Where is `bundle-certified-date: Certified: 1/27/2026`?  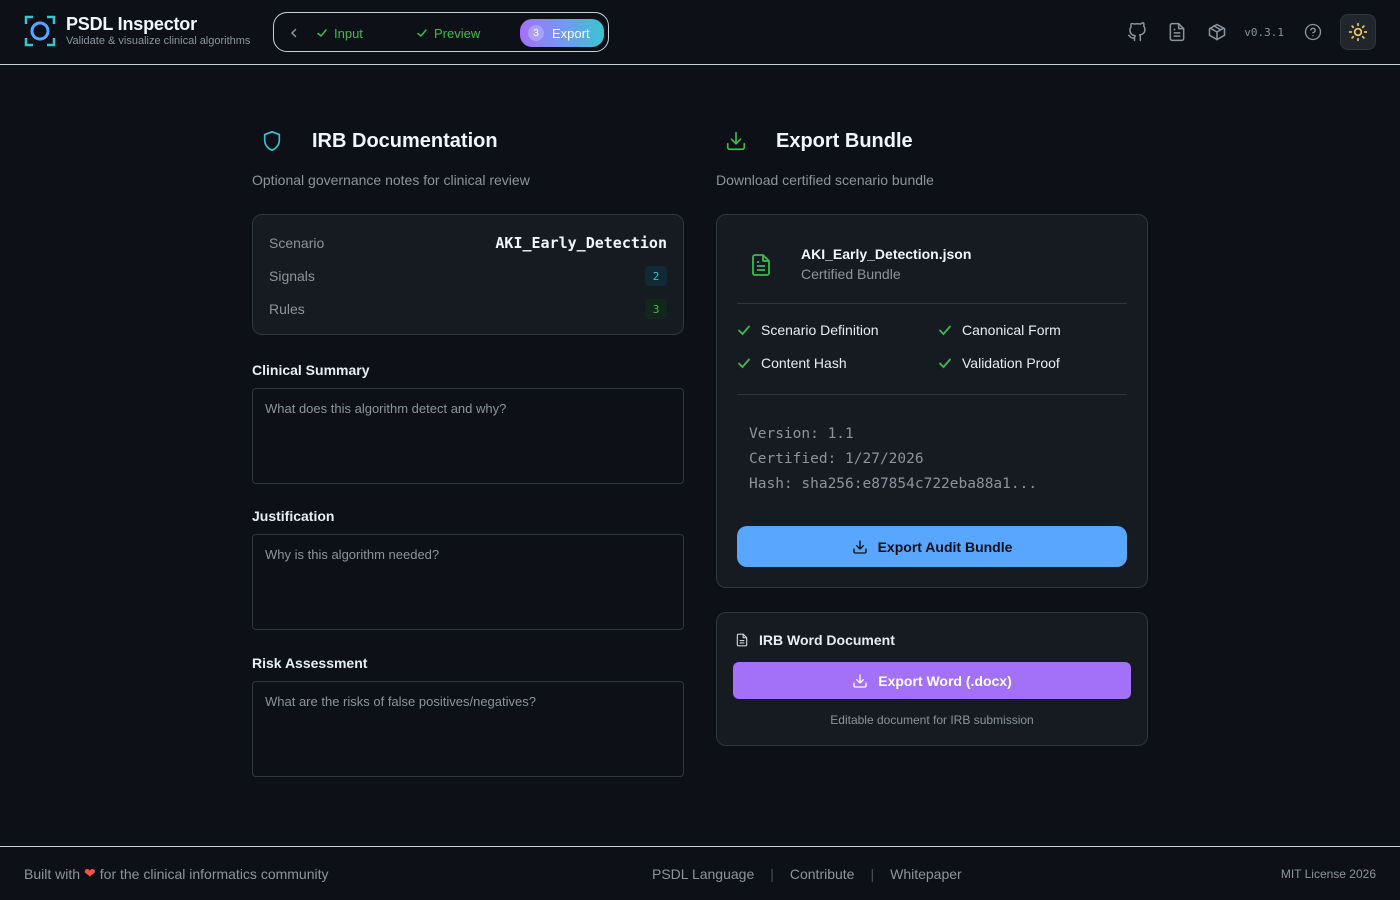 bundle-certified-date: Certified: 1/27/2026 is located at coordinates (836, 459).